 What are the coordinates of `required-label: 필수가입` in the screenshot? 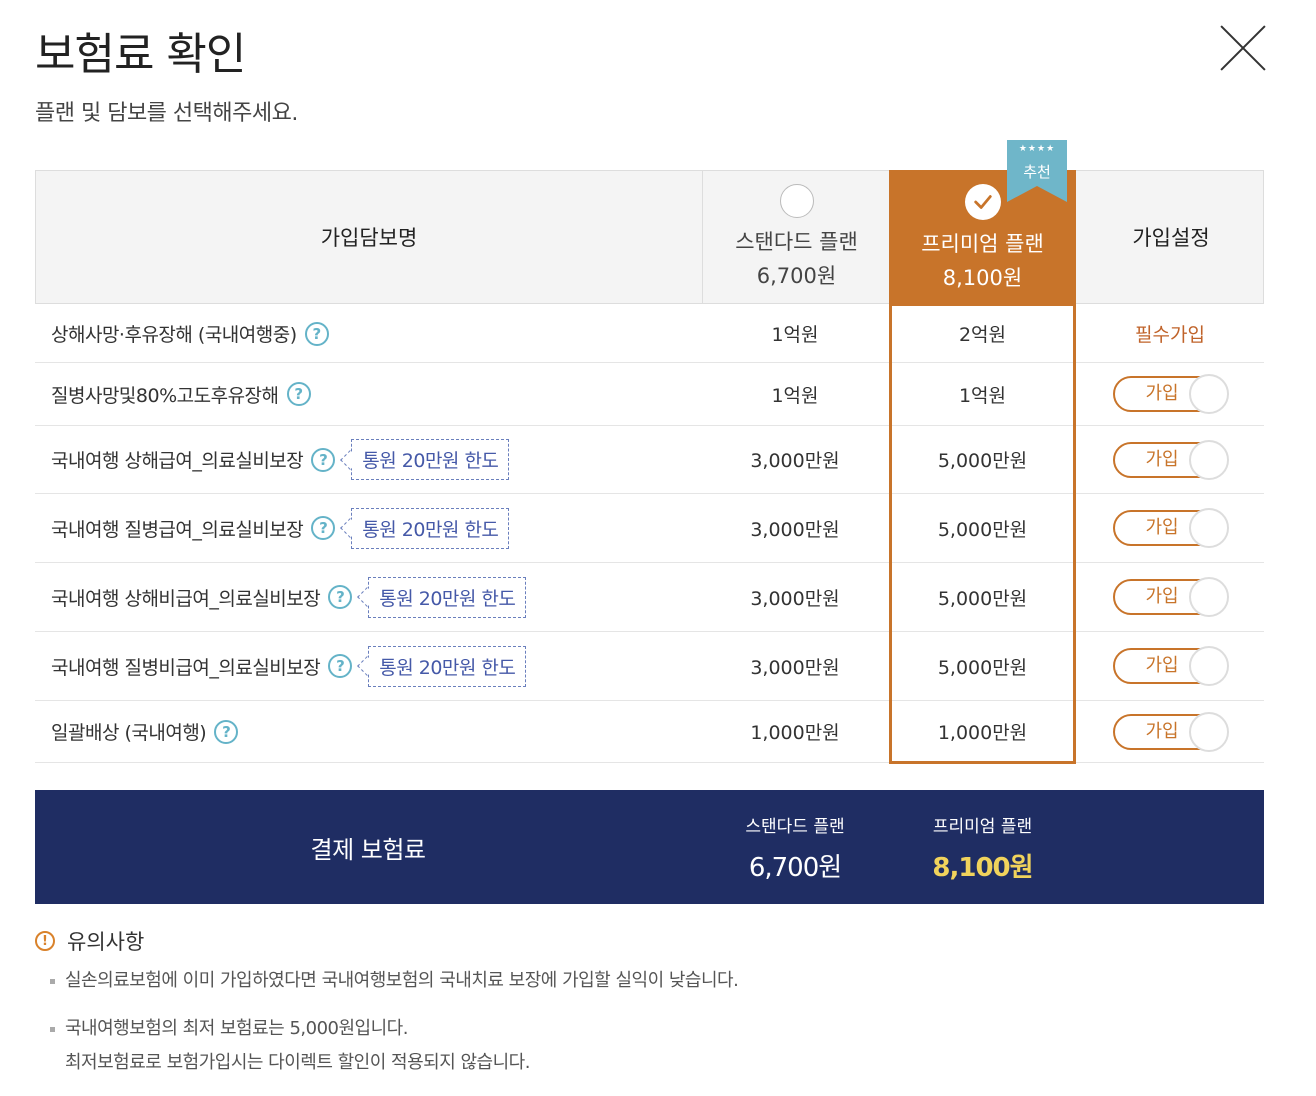 It's located at (1170, 335).